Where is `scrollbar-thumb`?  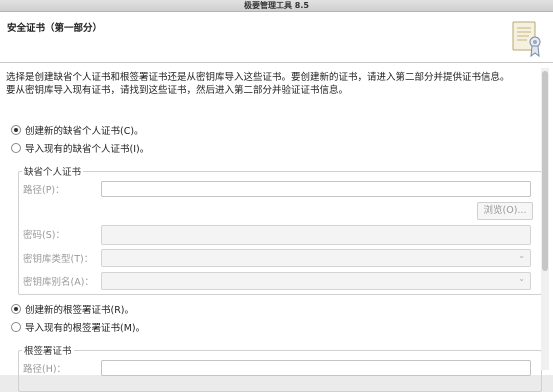 scrollbar-thumb is located at coordinates (545, 171).